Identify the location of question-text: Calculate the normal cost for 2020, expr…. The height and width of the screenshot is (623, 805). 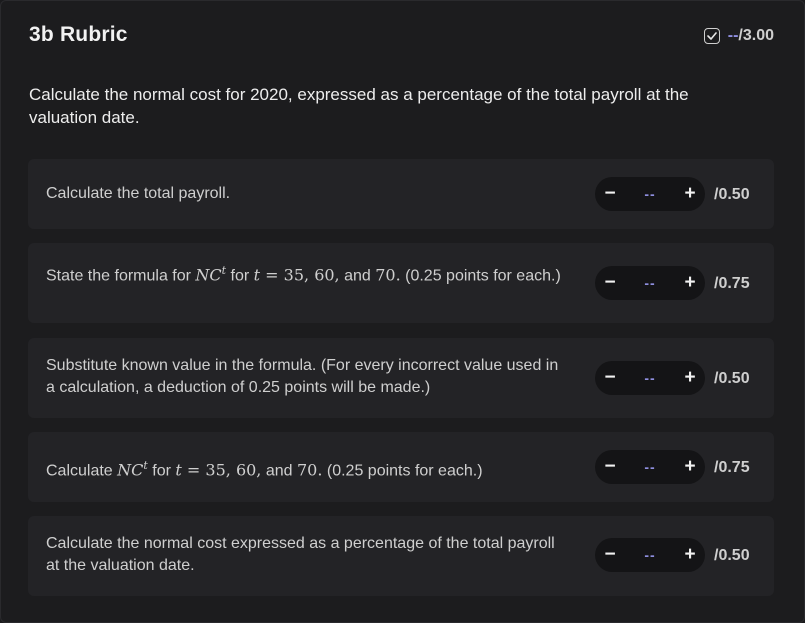
(359, 106).